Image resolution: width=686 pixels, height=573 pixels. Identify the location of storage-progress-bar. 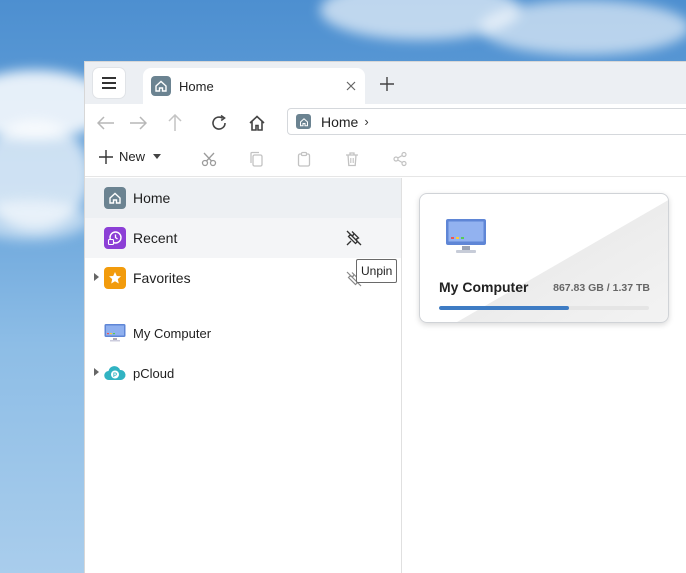
(544, 308).